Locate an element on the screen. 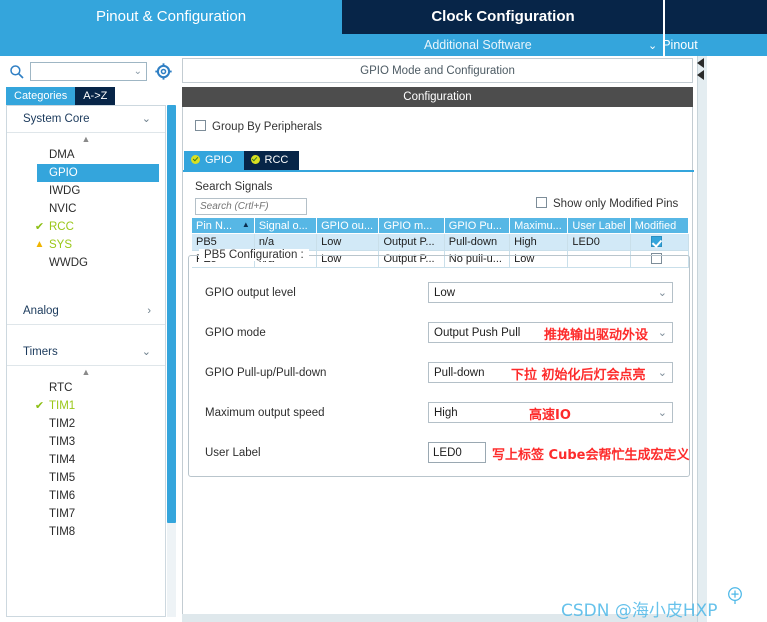  label-gpio-output-level: GPIO output level is located at coordinates (250, 293).